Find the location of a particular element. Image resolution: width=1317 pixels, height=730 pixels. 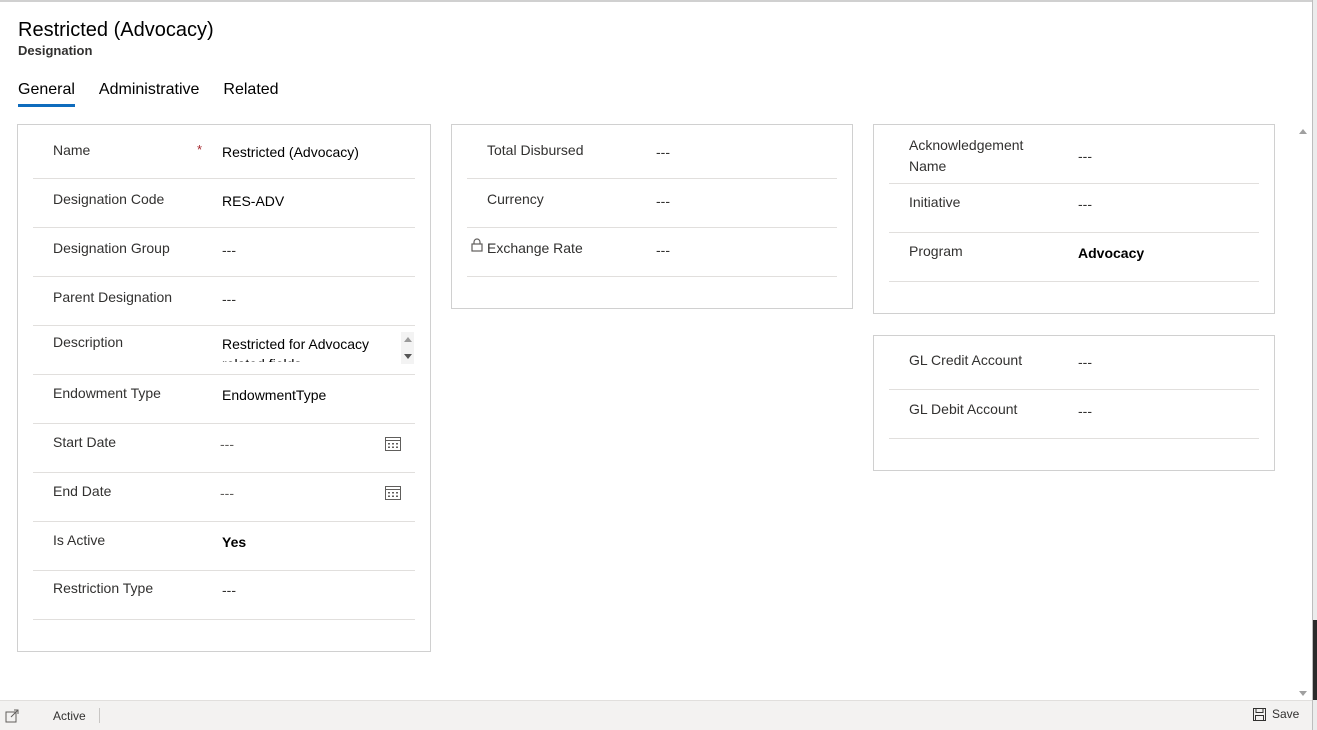

name-field: Restricted (Advocacy) is located at coordinates (290, 152).